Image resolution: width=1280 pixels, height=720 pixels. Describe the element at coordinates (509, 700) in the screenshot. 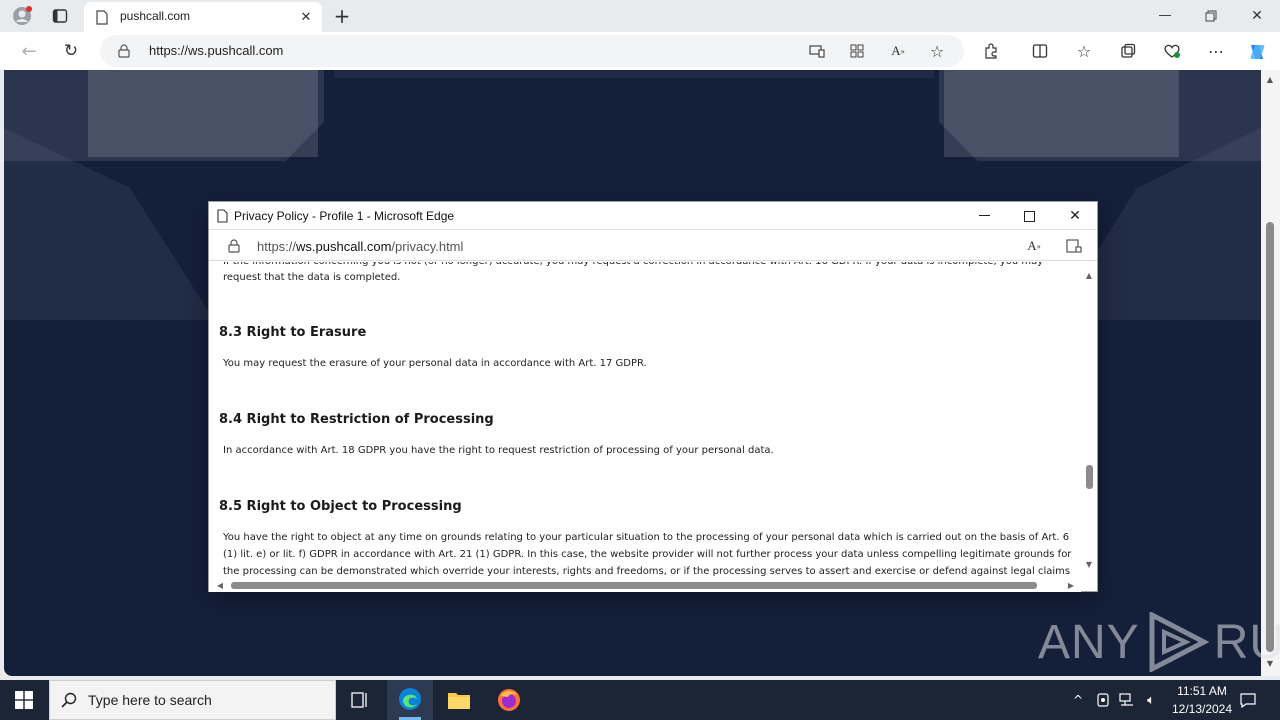

I see `firefox-icon` at that location.